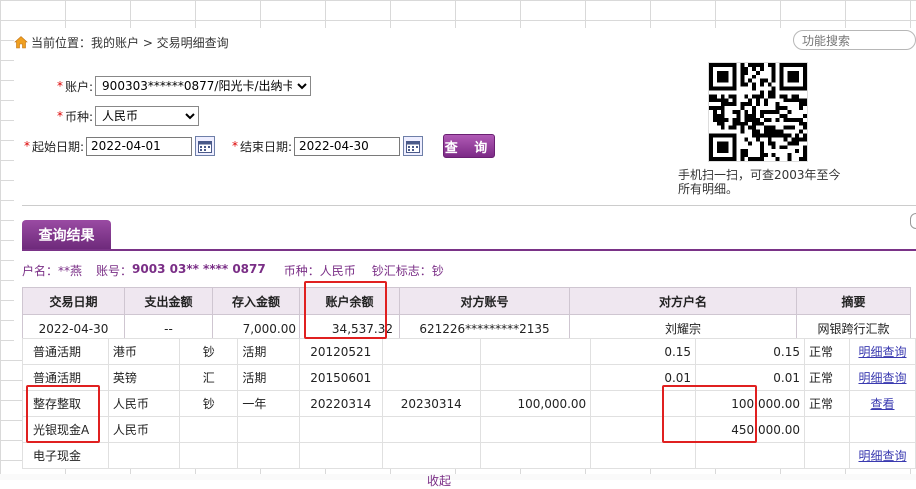 This screenshot has height=489, width=916. Describe the element at coordinates (266, 146) in the screenshot. I see `end-date-label: 结束日期:` at that location.